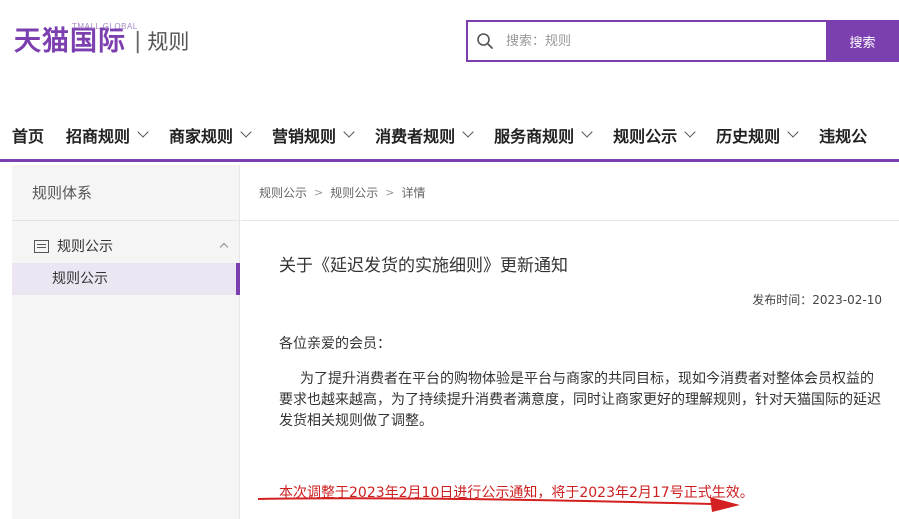 Image resolution: width=899 pixels, height=519 pixels. I want to click on sidebar-group-label: 规则公示, so click(85, 247).